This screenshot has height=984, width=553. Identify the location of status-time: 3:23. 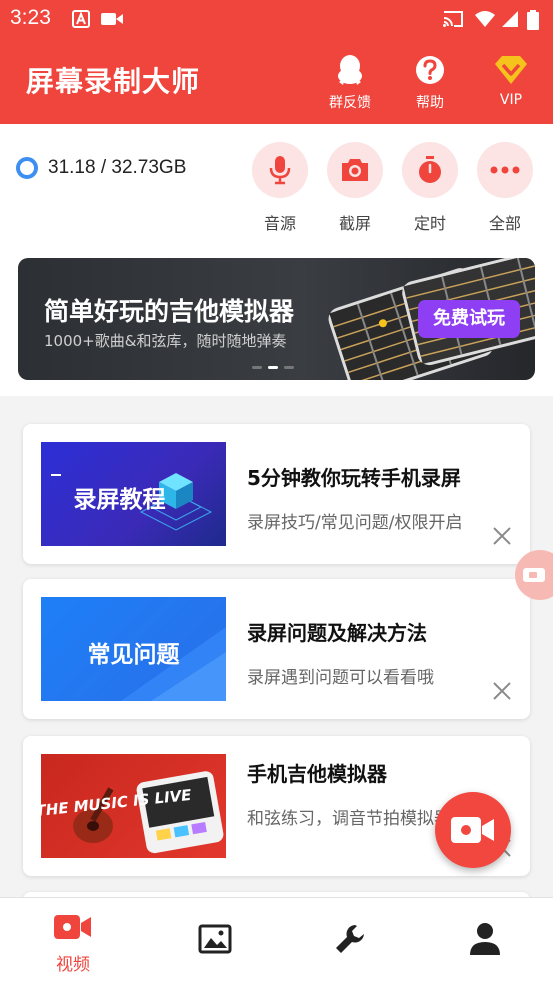
(30, 17).